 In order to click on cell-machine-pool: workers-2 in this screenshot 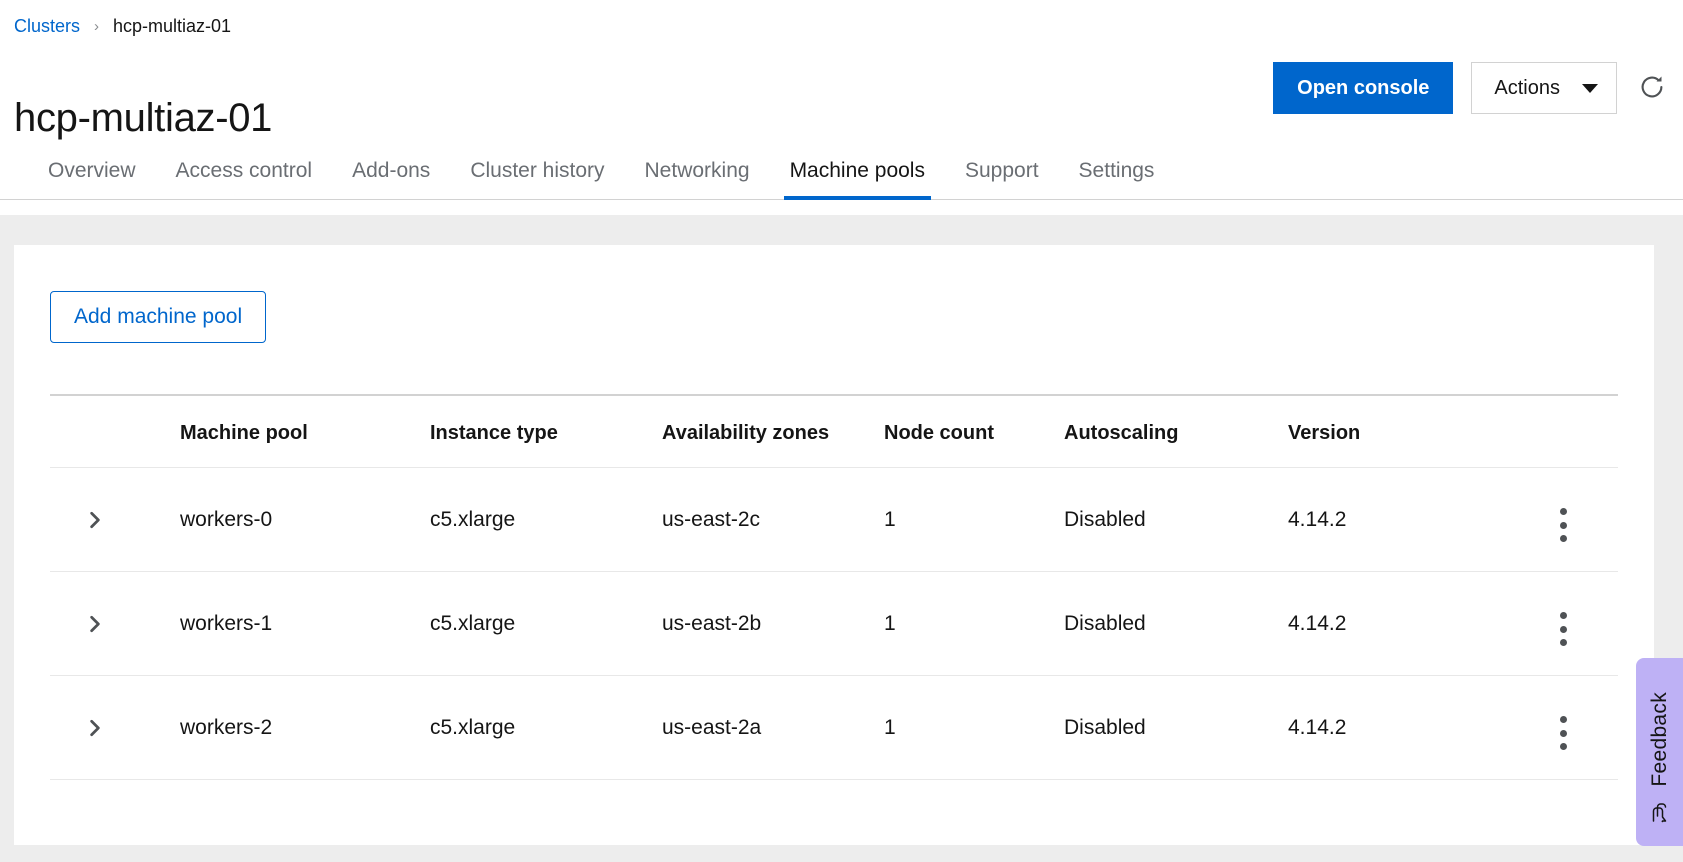, I will do `click(305, 727)`.